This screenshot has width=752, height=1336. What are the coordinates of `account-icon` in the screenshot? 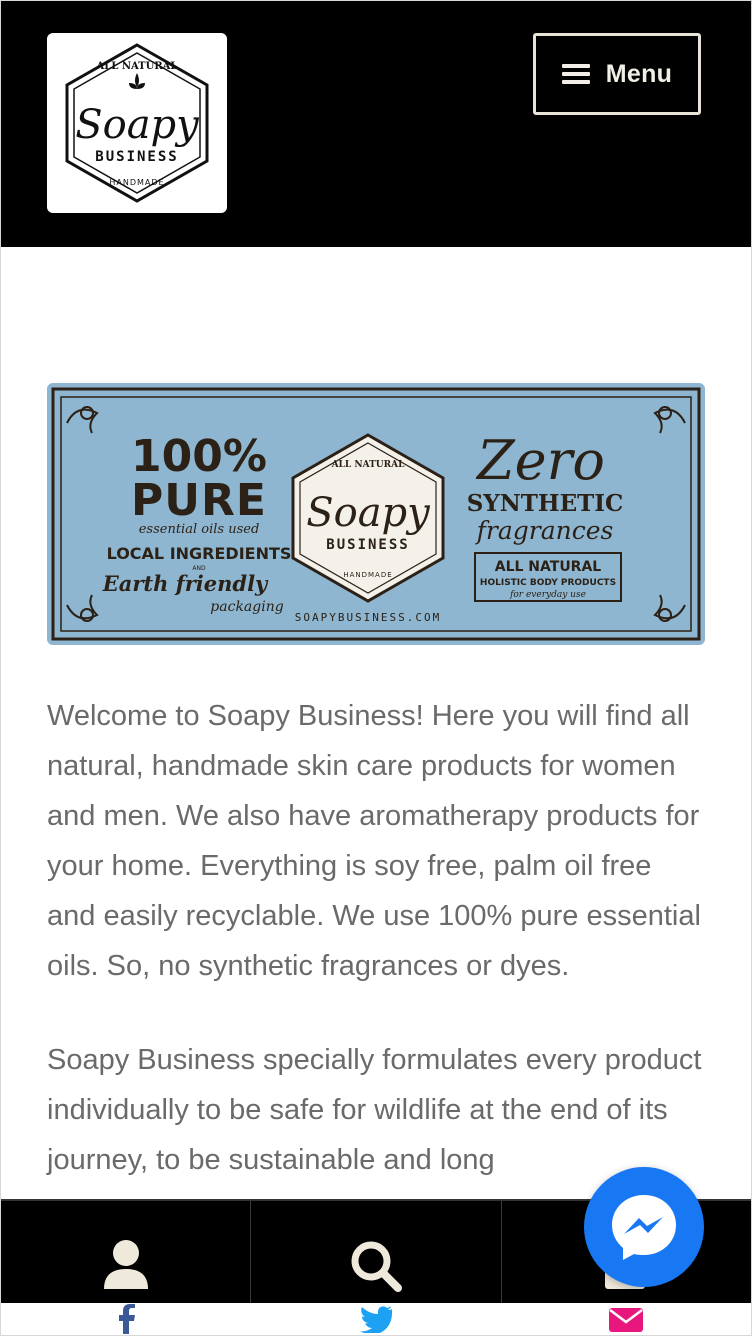 It's located at (125, 1264).